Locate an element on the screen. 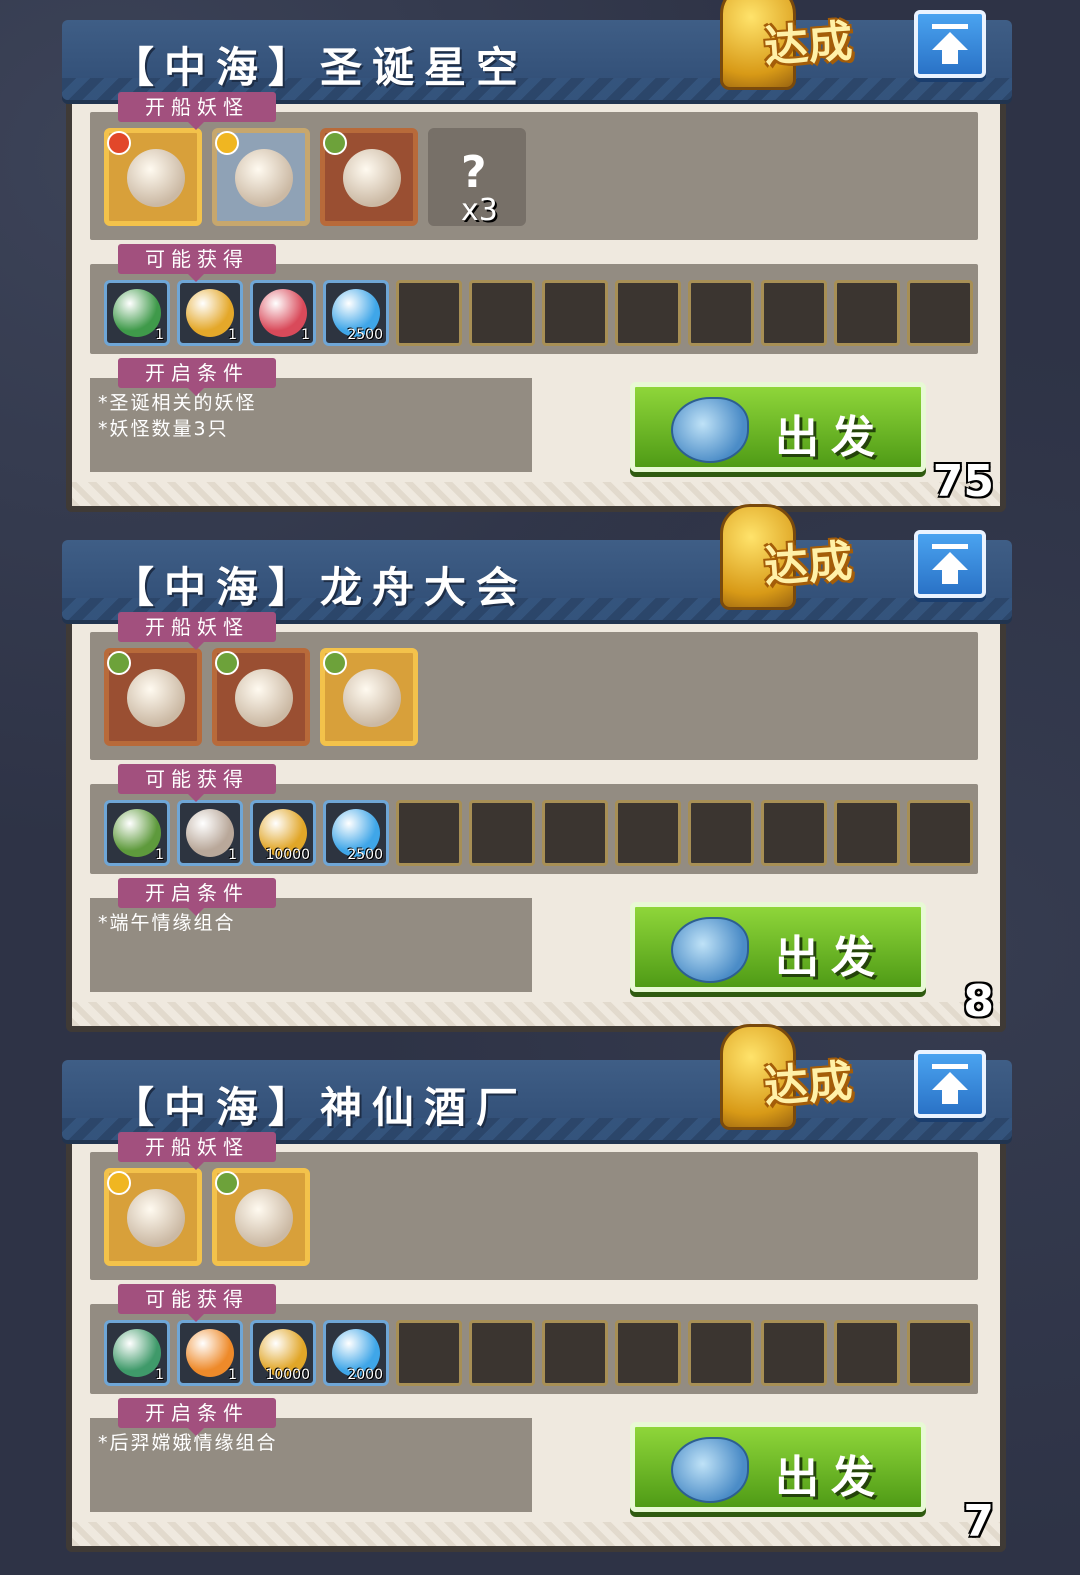 The width and height of the screenshot is (1080, 1575). reward-slot: 2000 is located at coordinates (356, 1353).